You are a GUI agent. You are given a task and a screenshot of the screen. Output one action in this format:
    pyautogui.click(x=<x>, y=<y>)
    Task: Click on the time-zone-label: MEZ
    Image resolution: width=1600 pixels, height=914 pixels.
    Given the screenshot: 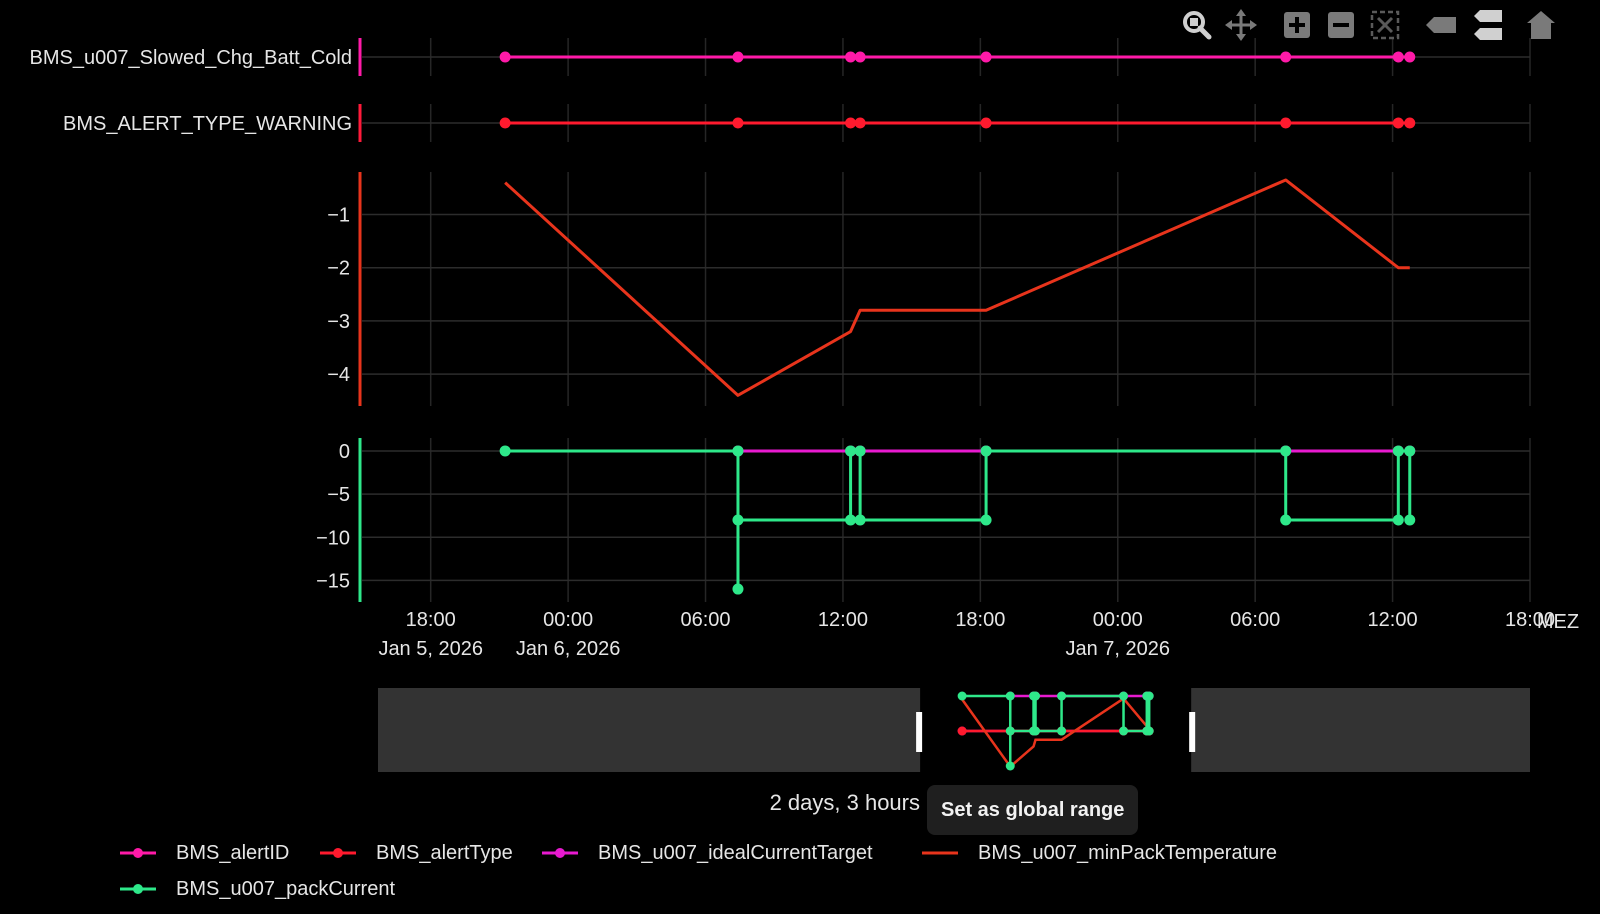 What is the action you would take?
    pyautogui.click(x=1558, y=622)
    